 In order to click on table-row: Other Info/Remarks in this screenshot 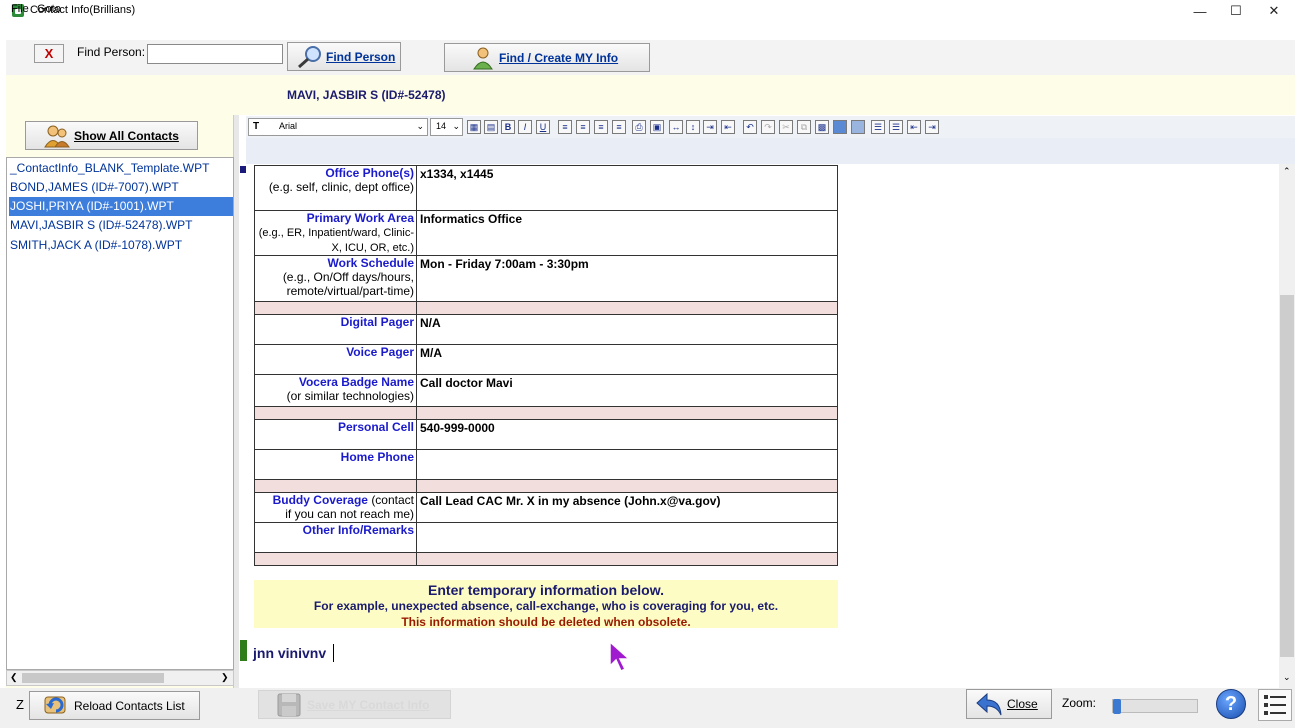, I will do `click(546, 537)`.